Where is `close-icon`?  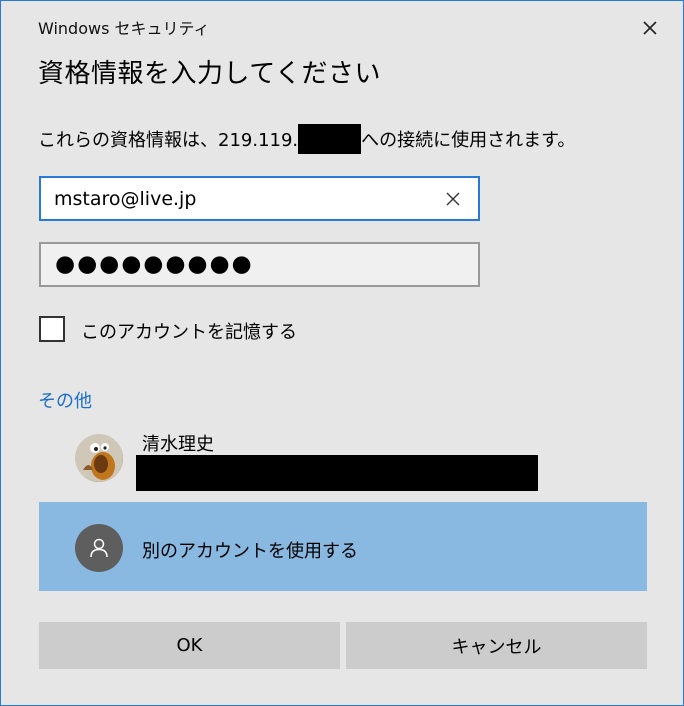 close-icon is located at coordinates (650, 28).